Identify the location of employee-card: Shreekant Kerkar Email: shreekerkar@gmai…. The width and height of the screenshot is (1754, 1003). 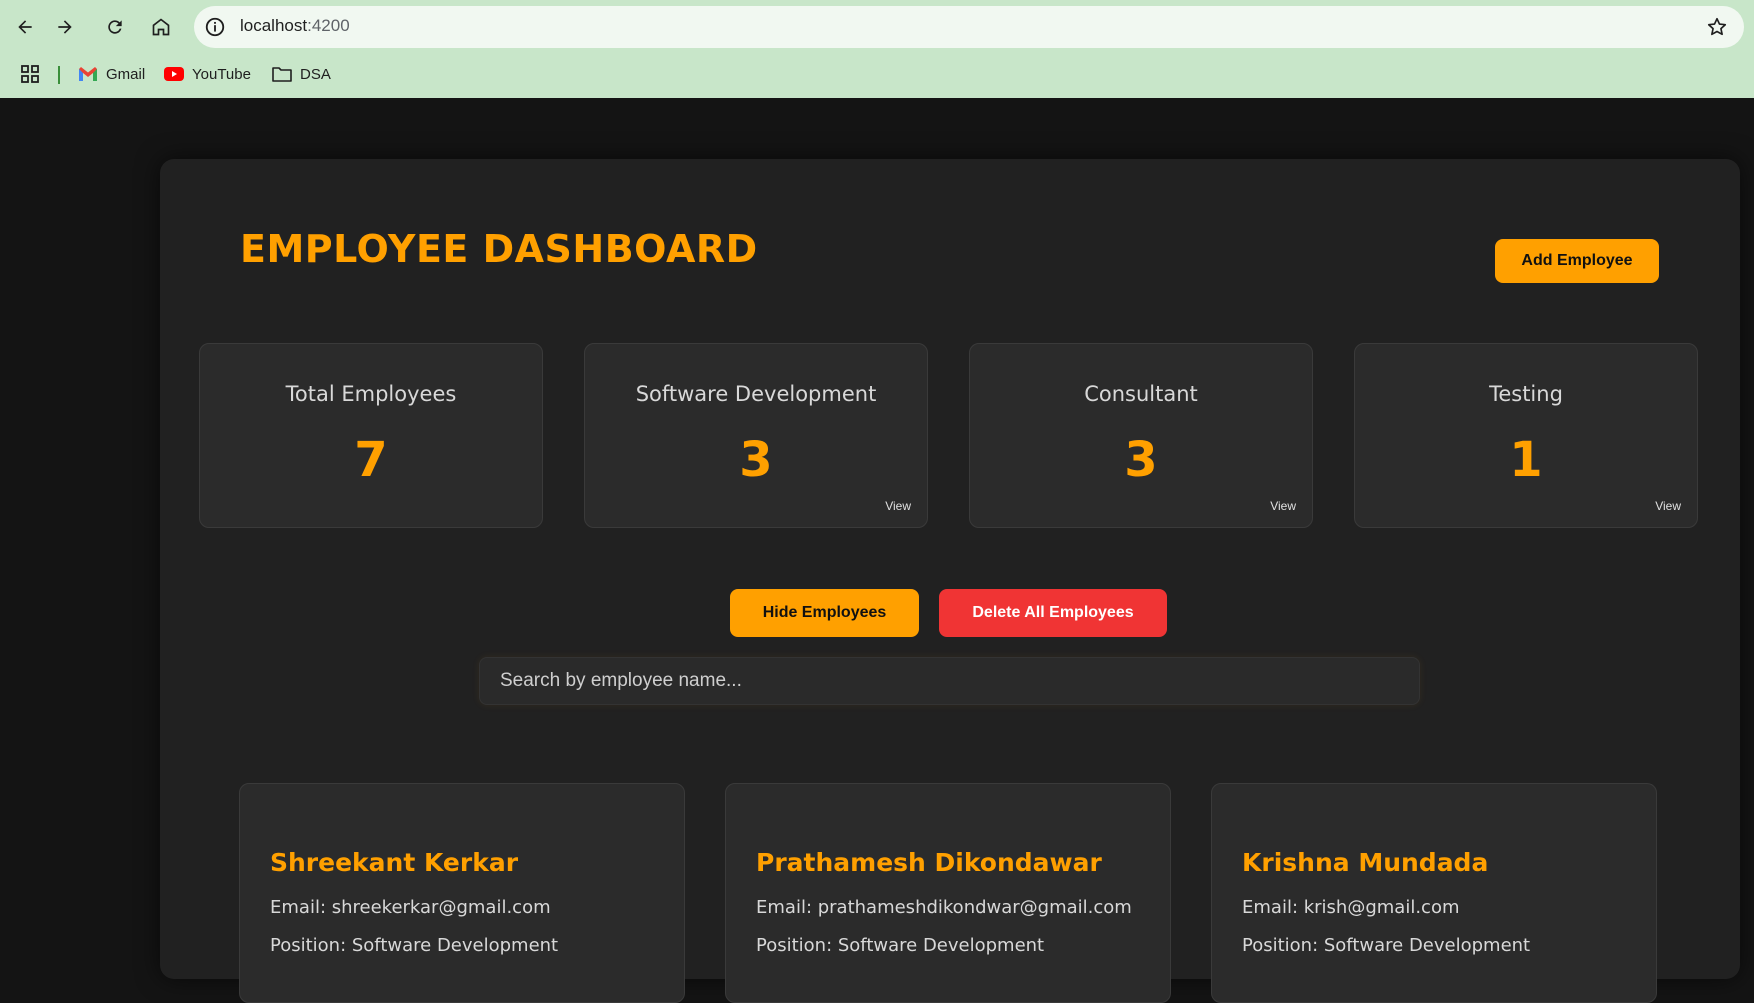
(462, 893).